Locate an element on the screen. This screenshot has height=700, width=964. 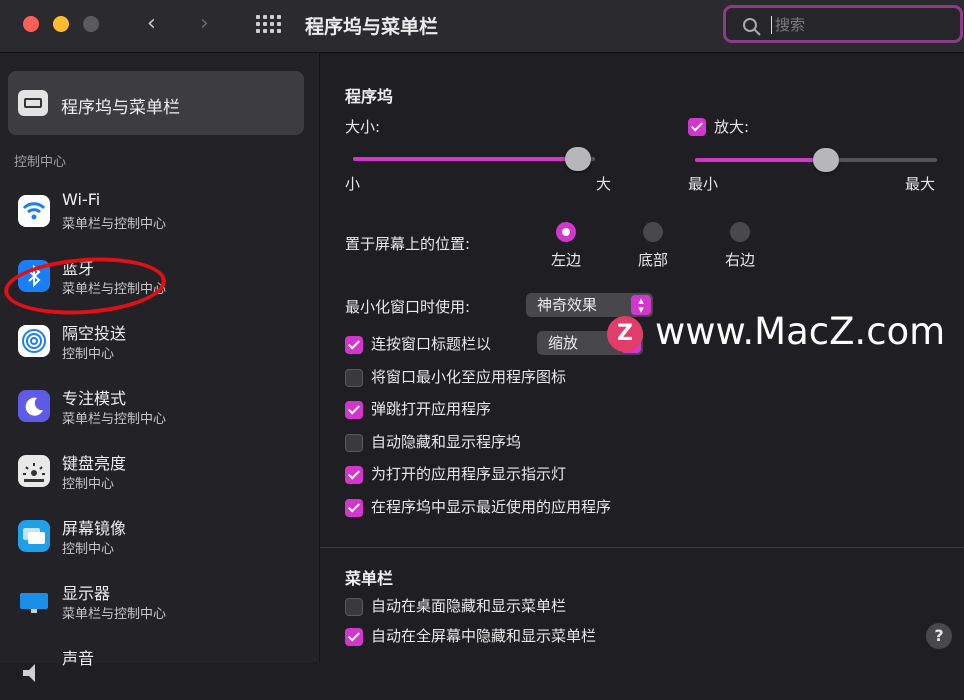
search-icon is located at coordinates (752, 27).